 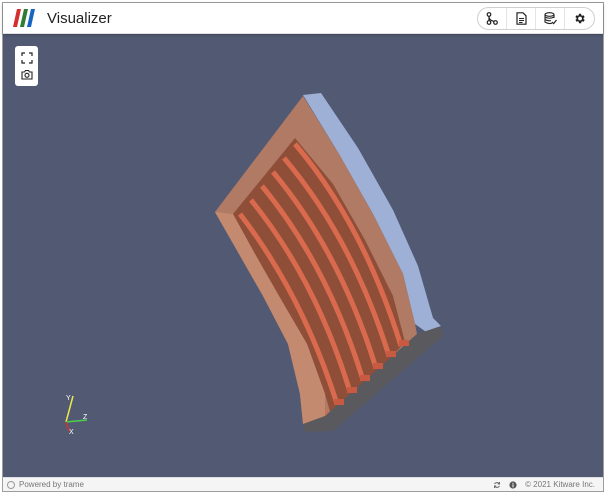 What do you see at coordinates (76, 415) in the screenshot?
I see `orientation-axes: Y Z X` at bounding box center [76, 415].